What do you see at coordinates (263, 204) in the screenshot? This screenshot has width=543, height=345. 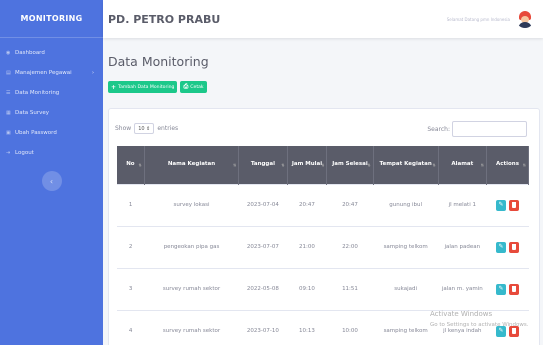 I see `table-cell: 2023-07-04` at bounding box center [263, 204].